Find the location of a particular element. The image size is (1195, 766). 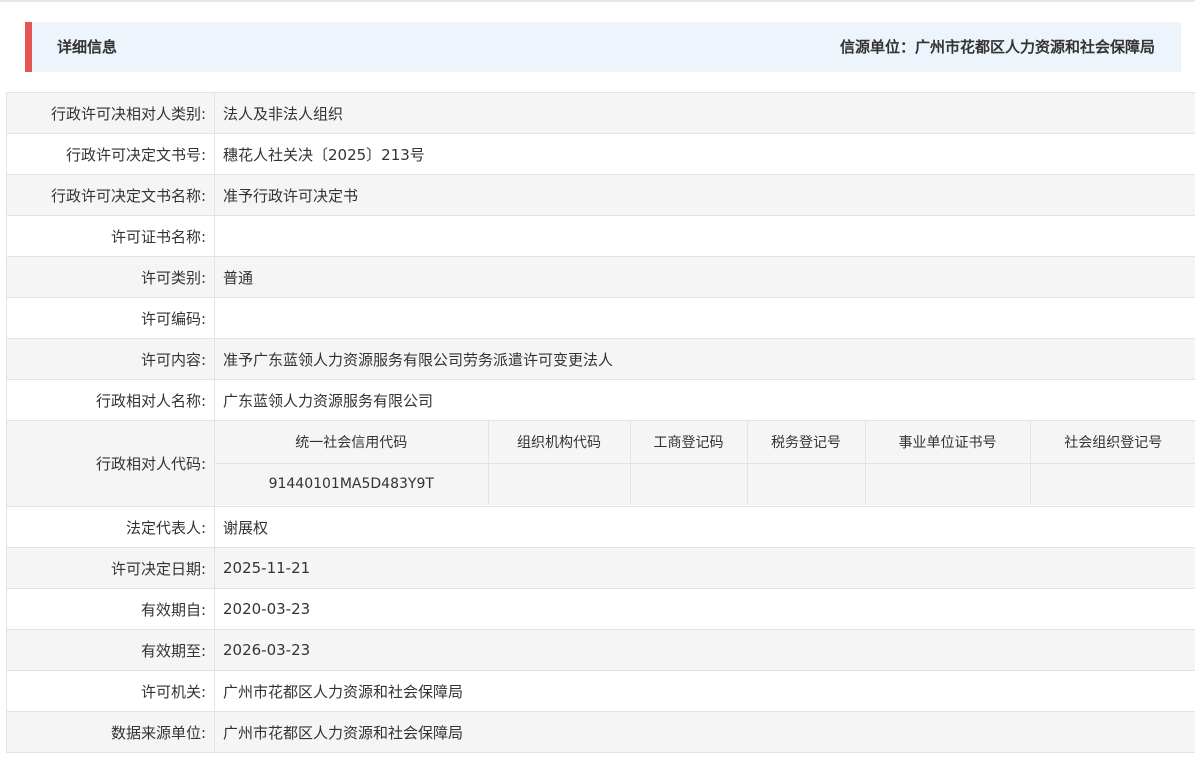

code-column-header: 工商登记码 is located at coordinates (688, 442).